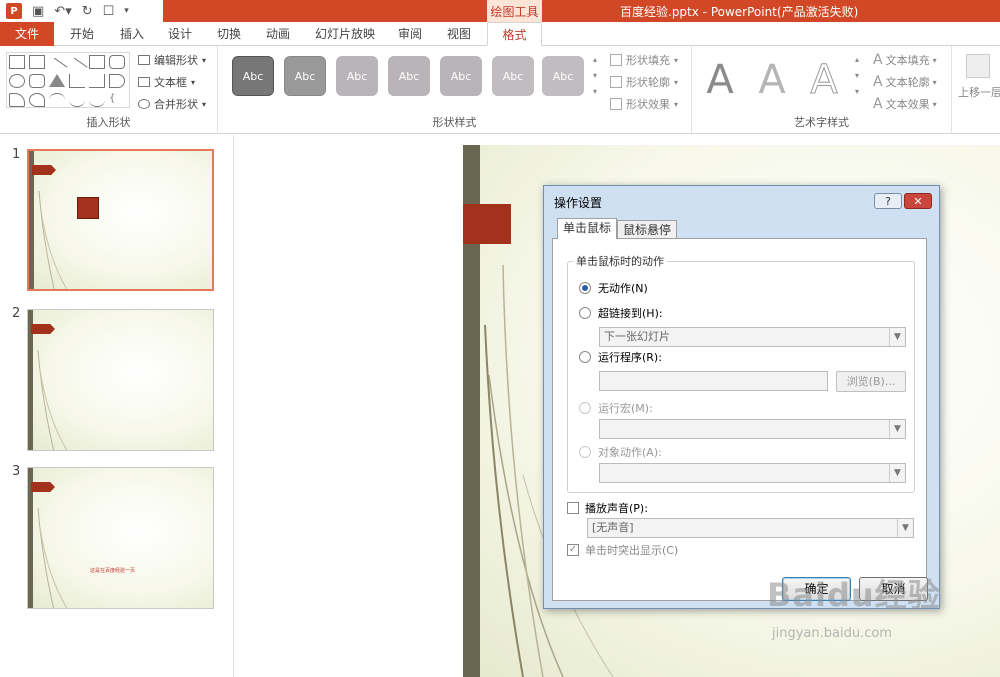 The width and height of the screenshot is (1000, 677). Describe the element at coordinates (637, 336) in the screenshot. I see `hyperlink-select-value: 下一张幻灯片` at that location.